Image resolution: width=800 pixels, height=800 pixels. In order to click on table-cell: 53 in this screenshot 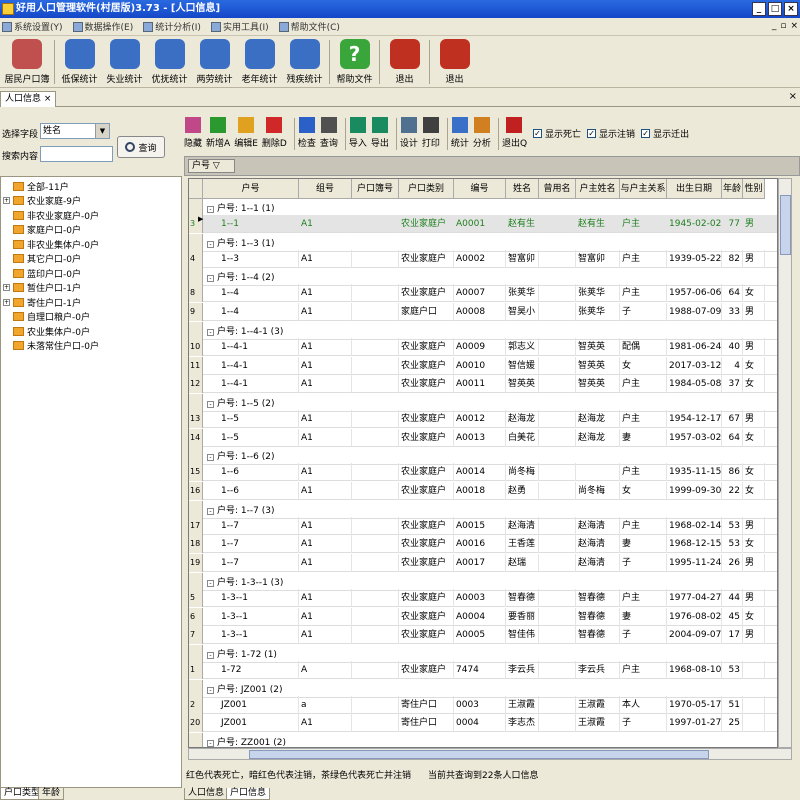, I will do `click(732, 669)`.